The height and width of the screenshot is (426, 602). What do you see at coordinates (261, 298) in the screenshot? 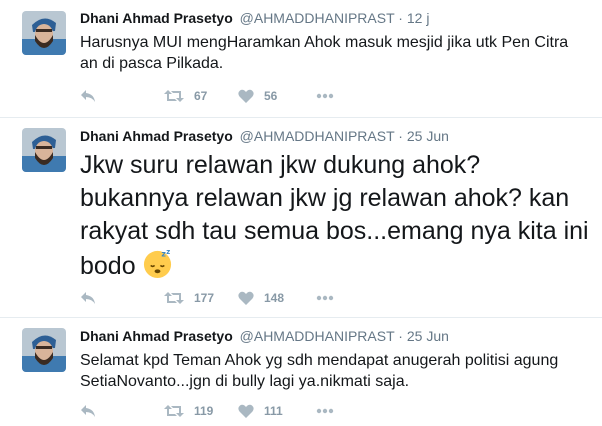
I see `like-button: 148` at bounding box center [261, 298].